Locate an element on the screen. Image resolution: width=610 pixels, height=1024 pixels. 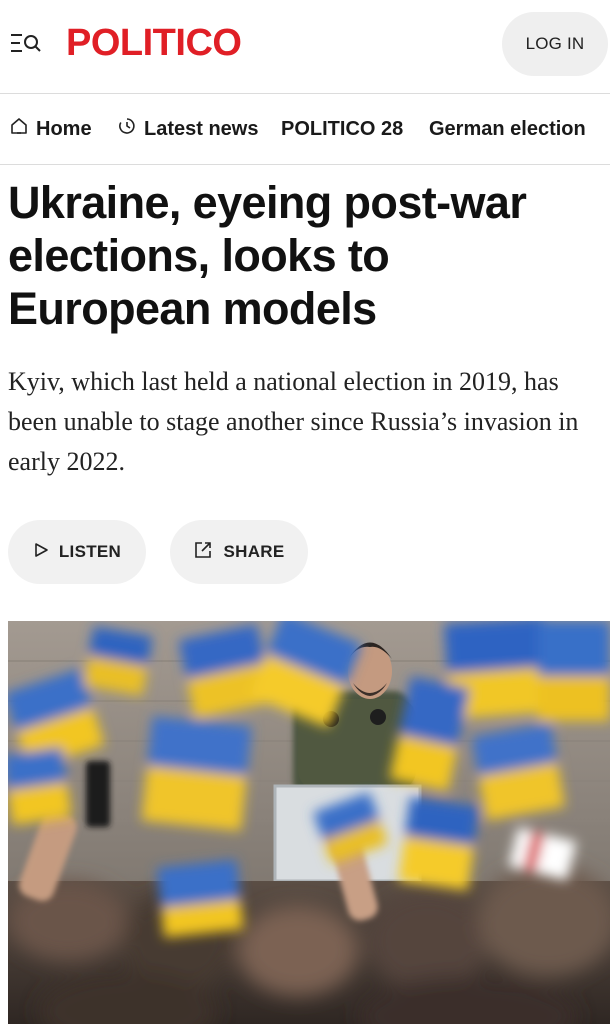
nav-item-label: Home is located at coordinates (64, 128).